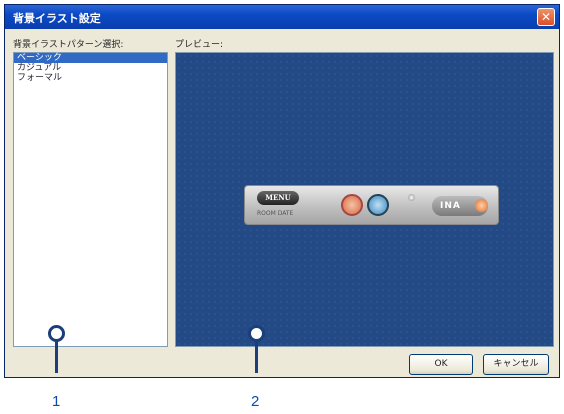  What do you see at coordinates (90, 78) in the screenshot?
I see `list-item-formal: フォーマル` at bounding box center [90, 78].